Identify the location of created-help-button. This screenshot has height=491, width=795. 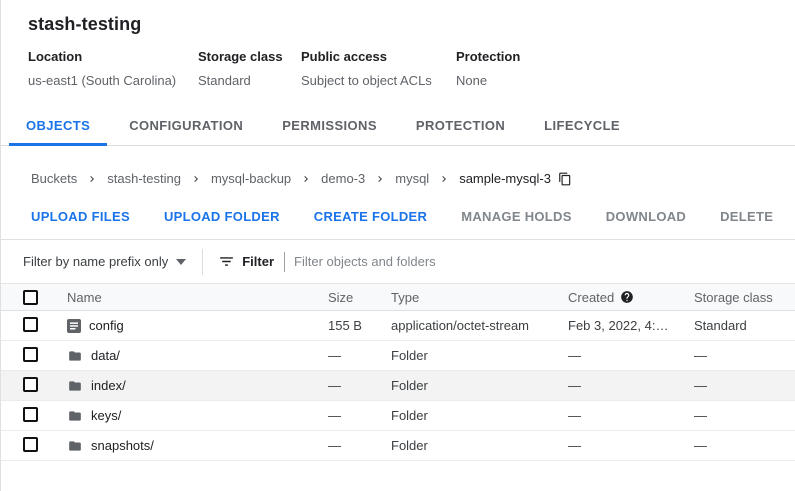
(627, 297).